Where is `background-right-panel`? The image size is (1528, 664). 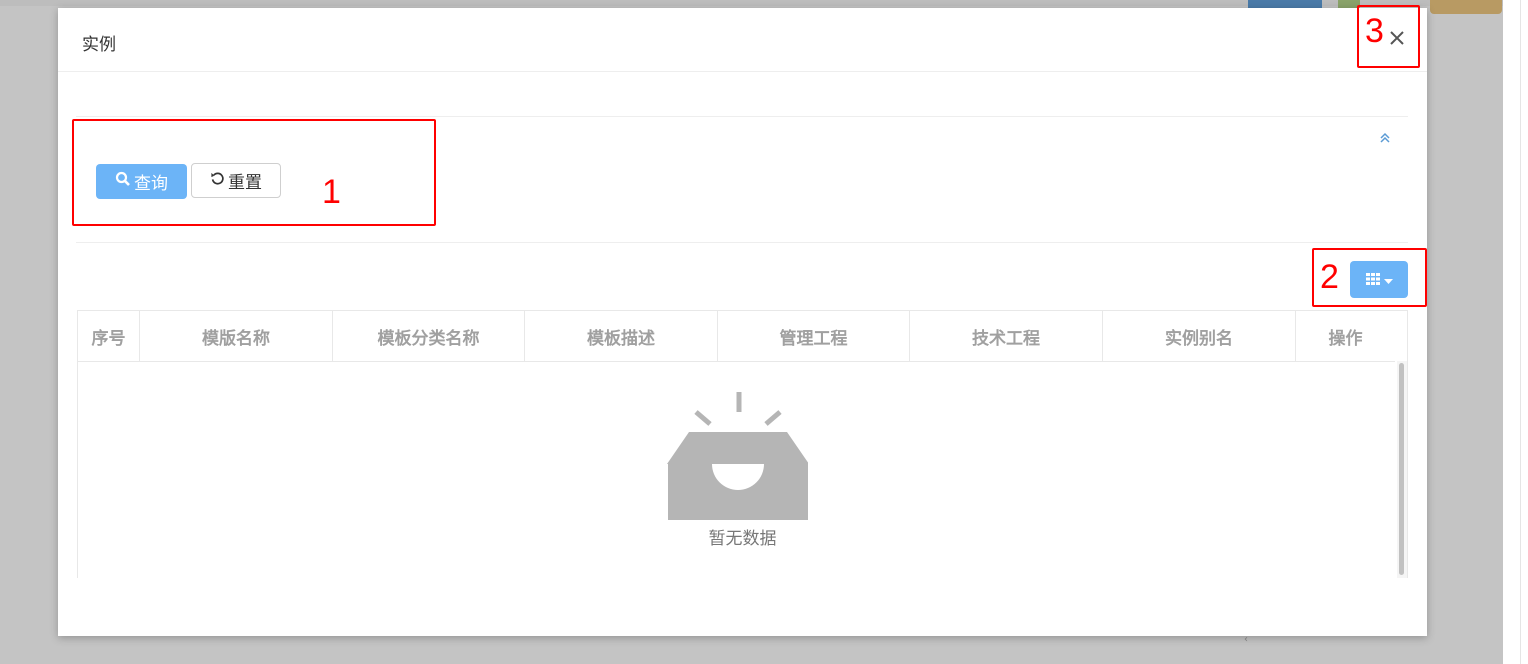
background-right-panel is located at coordinates (1515, 332).